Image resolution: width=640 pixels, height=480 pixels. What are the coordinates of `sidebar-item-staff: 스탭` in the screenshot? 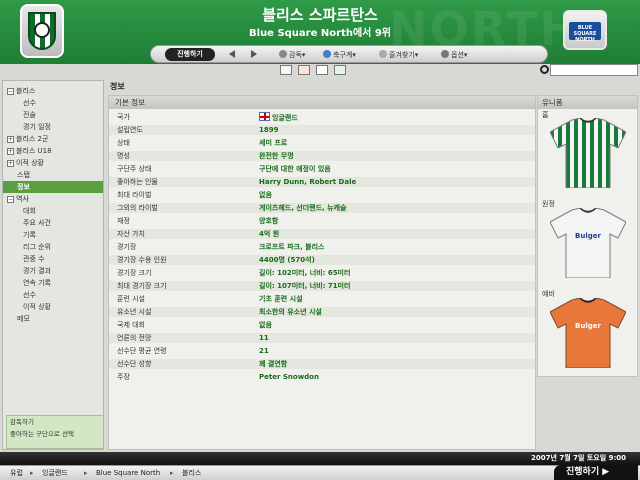 It's located at (53, 175).